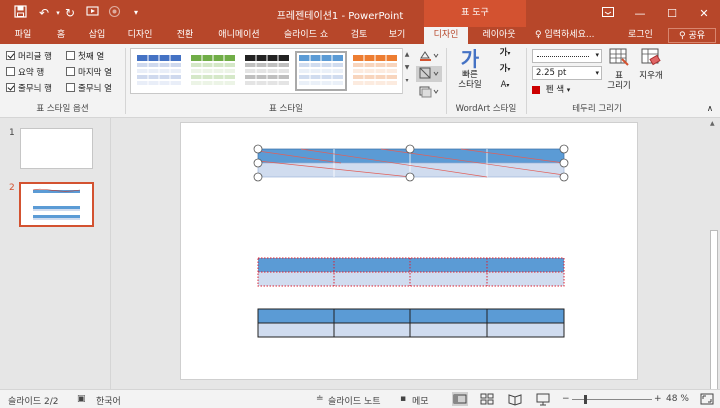  I want to click on minimize-icon: —, so click(640, 13).